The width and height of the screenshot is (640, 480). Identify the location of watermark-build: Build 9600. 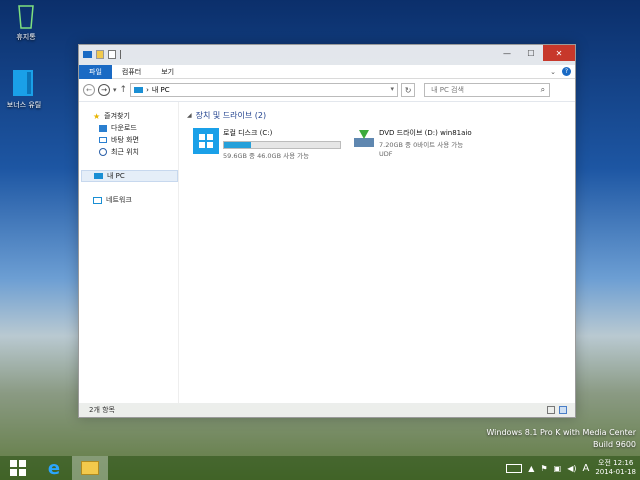
(614, 444).